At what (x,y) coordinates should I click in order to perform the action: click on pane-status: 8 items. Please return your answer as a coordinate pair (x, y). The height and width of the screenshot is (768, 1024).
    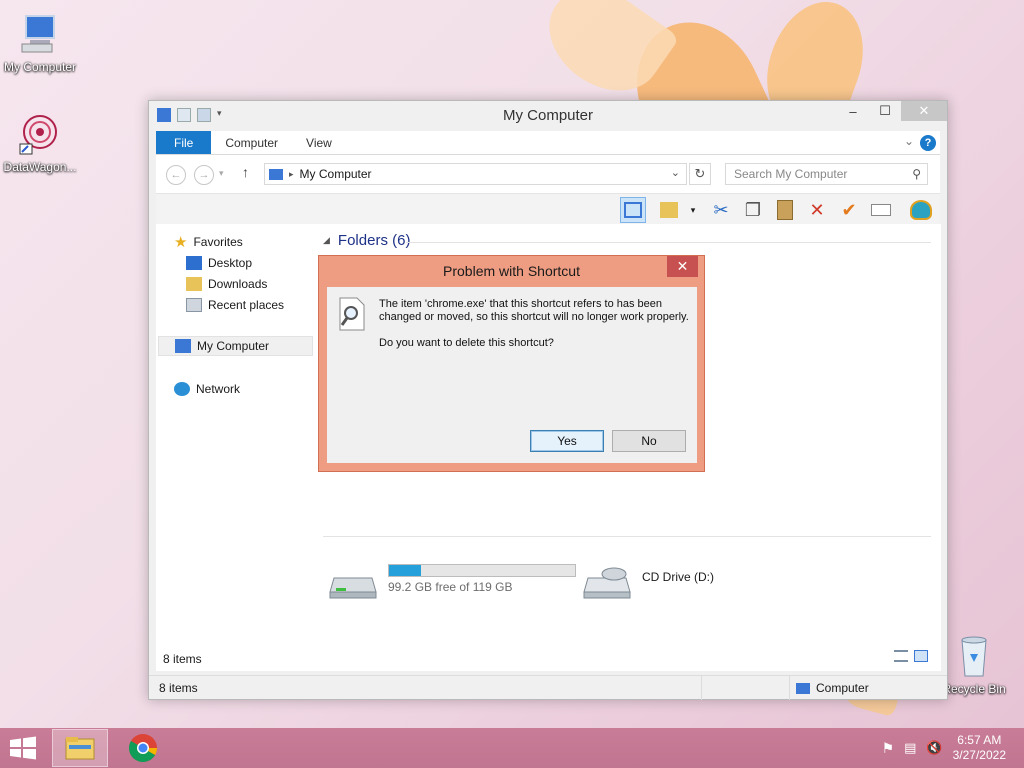
    Looking at the image, I should click on (182, 659).